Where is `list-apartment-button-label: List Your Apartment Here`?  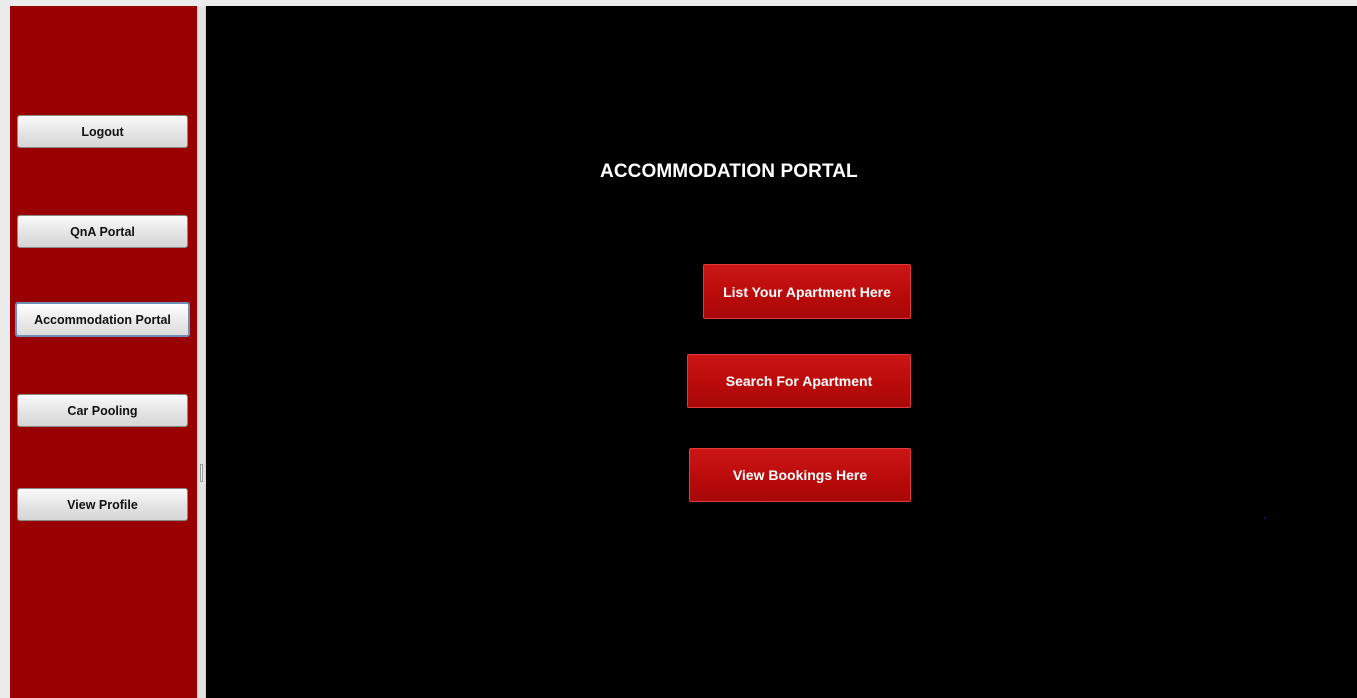 list-apartment-button-label: List Your Apartment Here is located at coordinates (807, 291).